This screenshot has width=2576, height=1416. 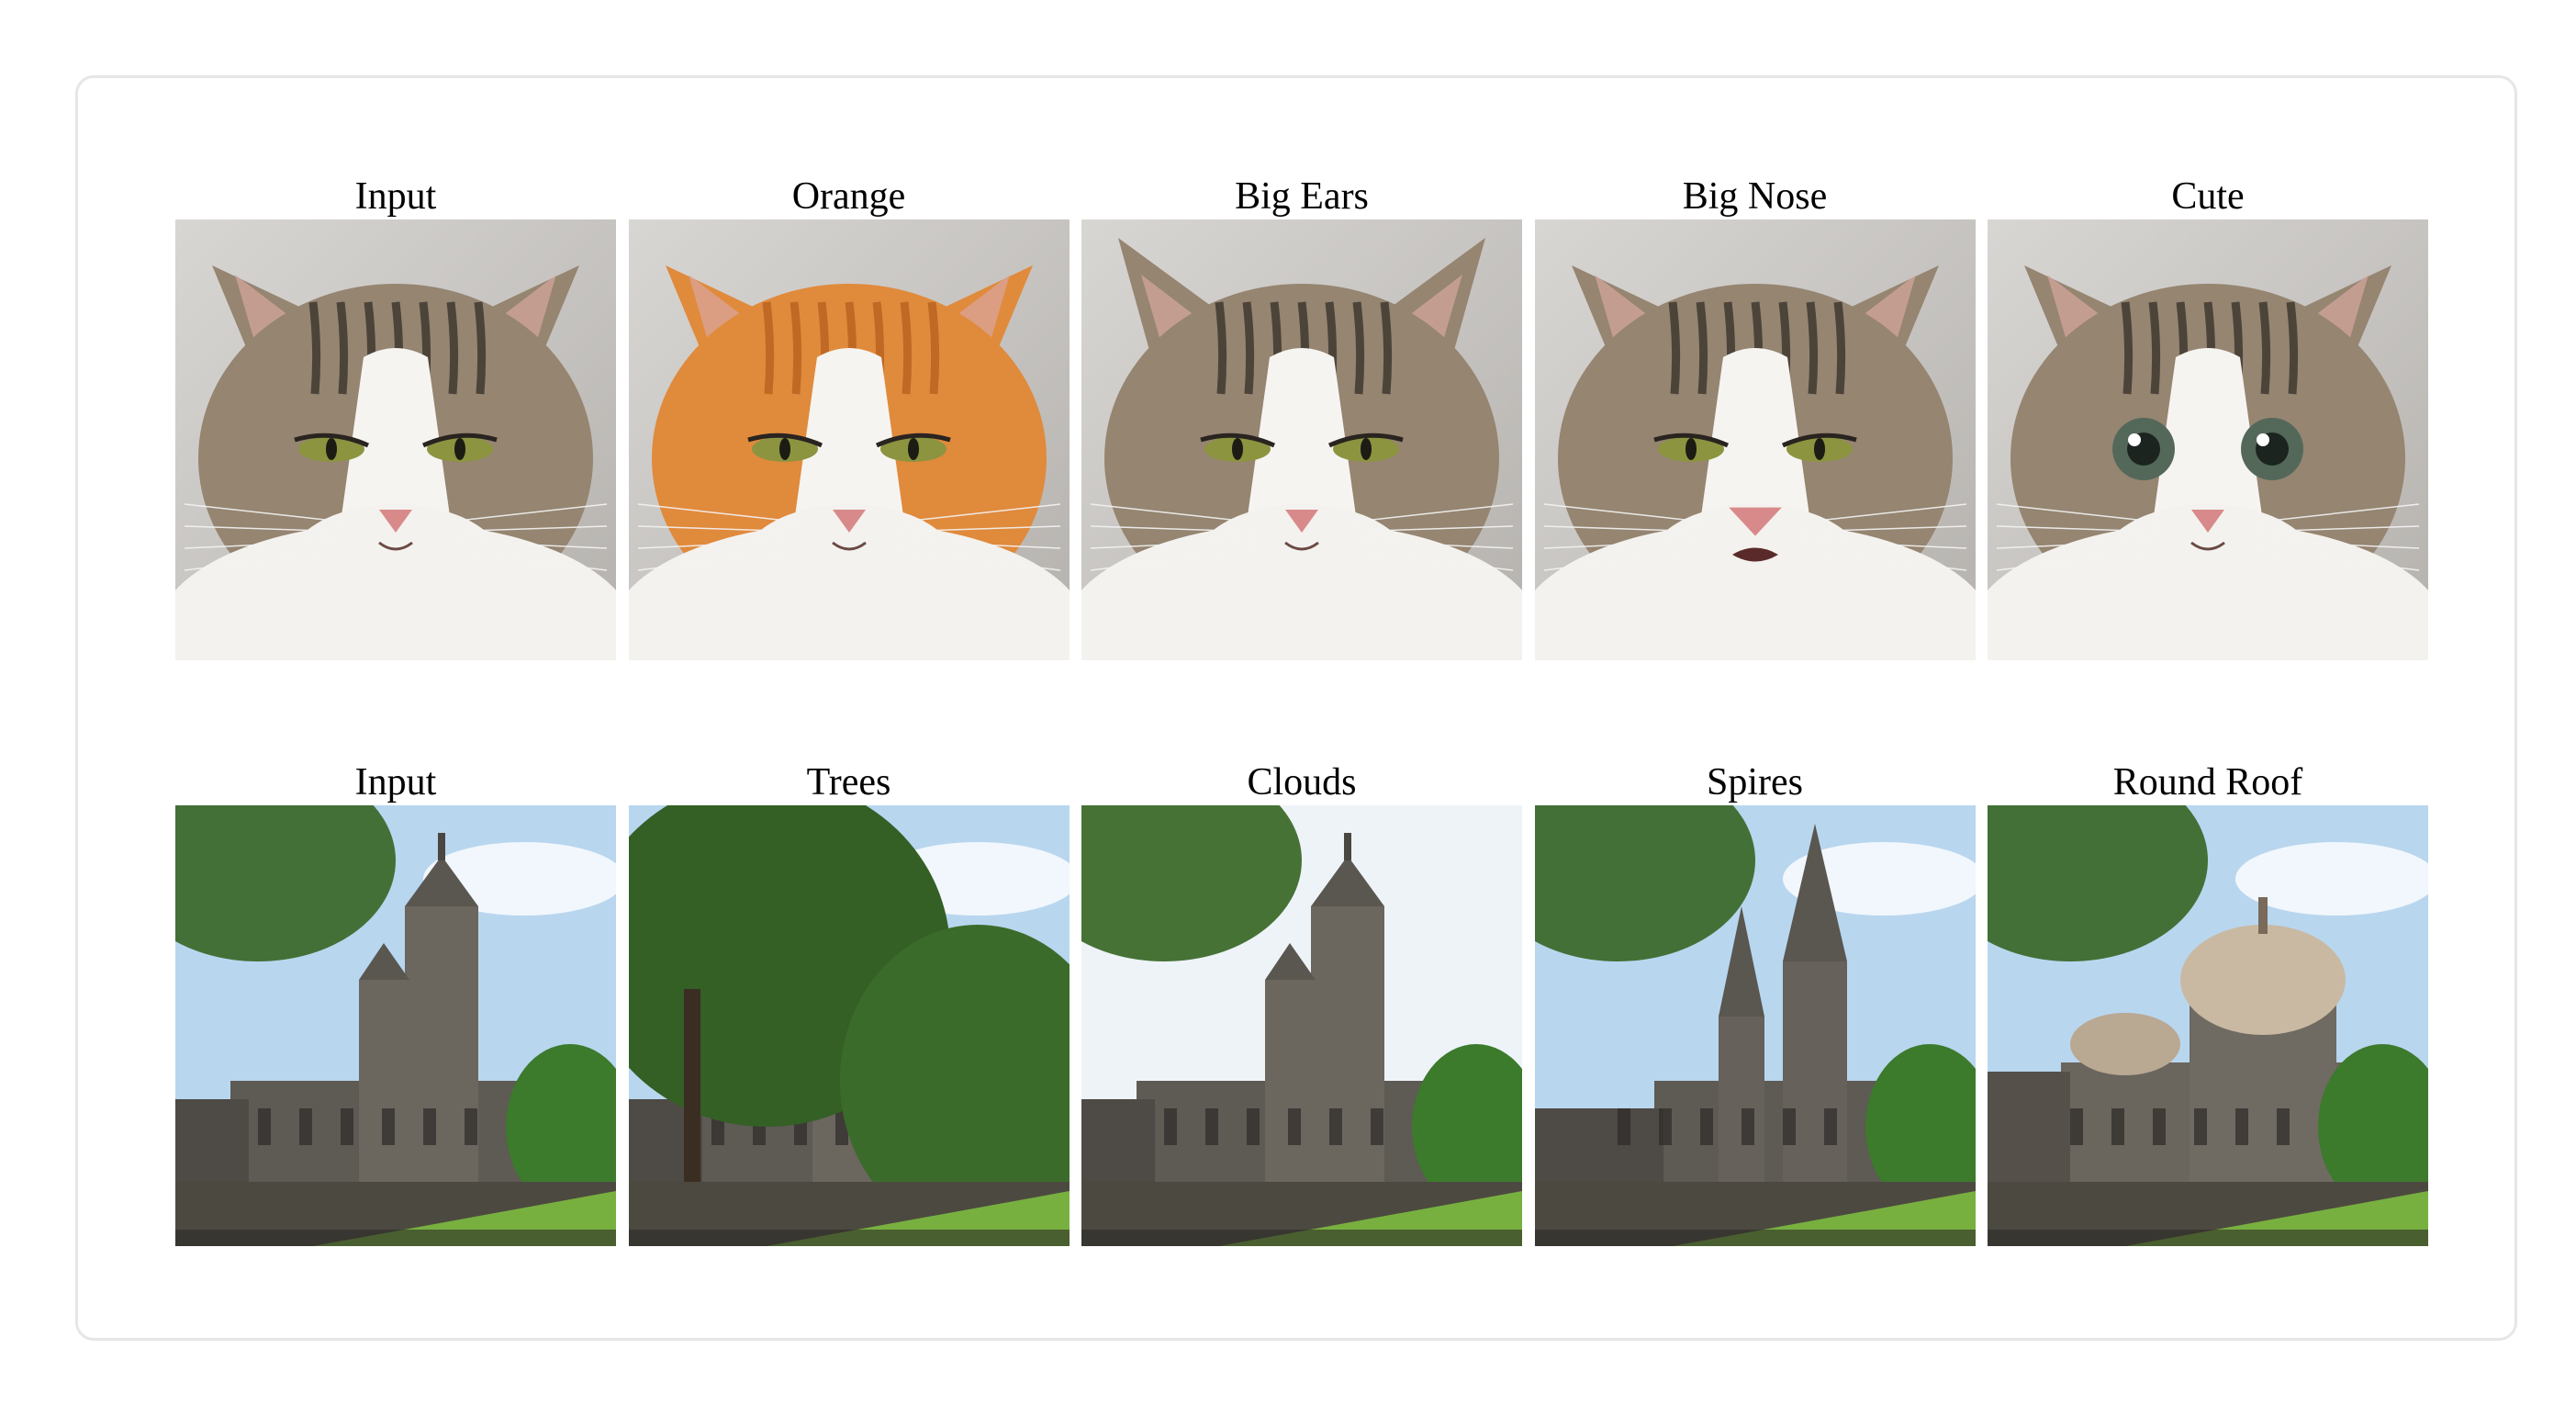 I want to click on church-cell: Trees, so click(x=849, y=1002).